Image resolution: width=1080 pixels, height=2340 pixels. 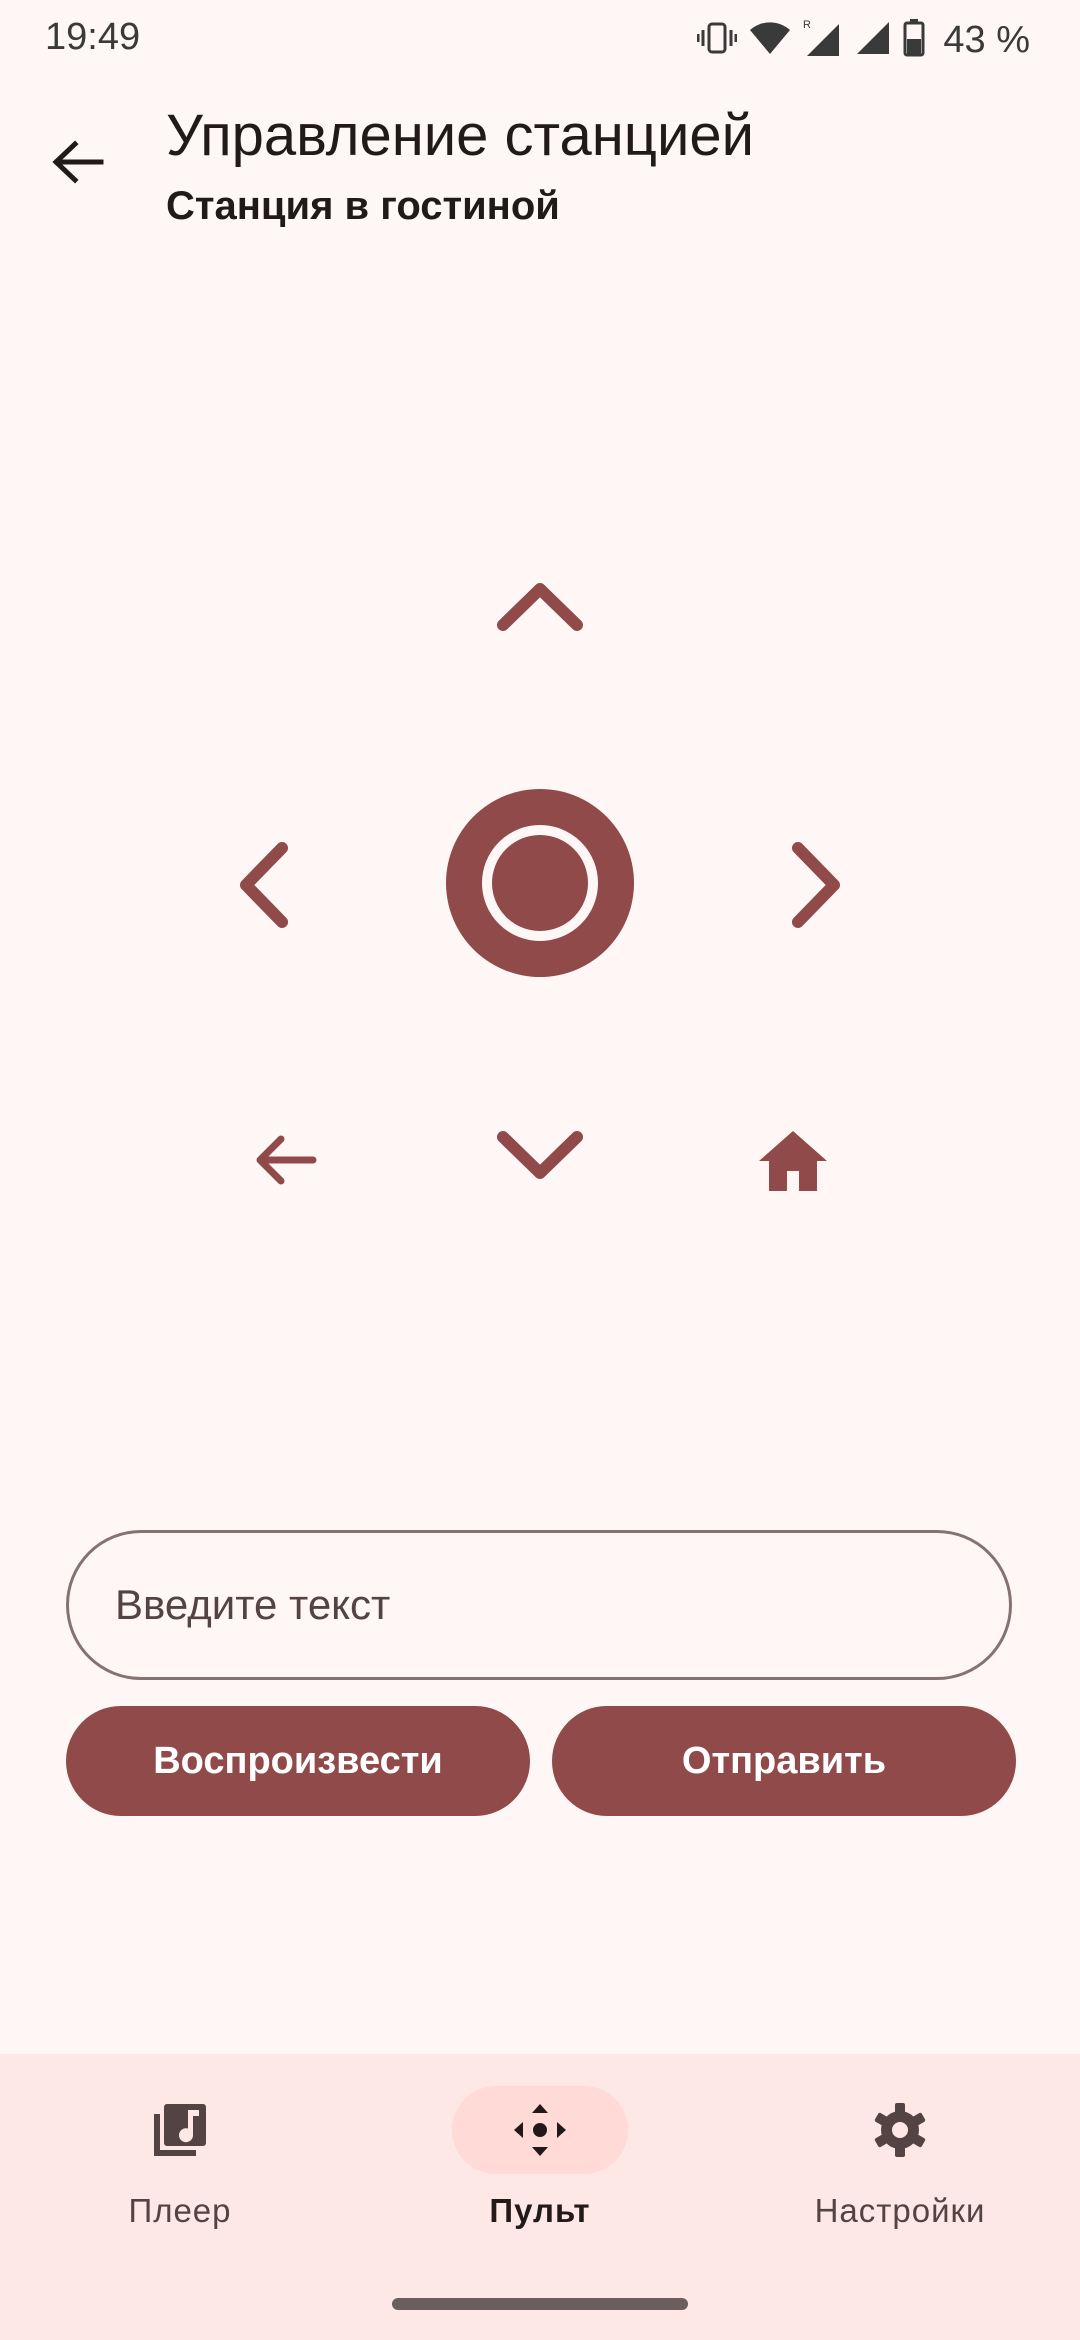 I want to click on music-library-icon, so click(x=180, y=2130).